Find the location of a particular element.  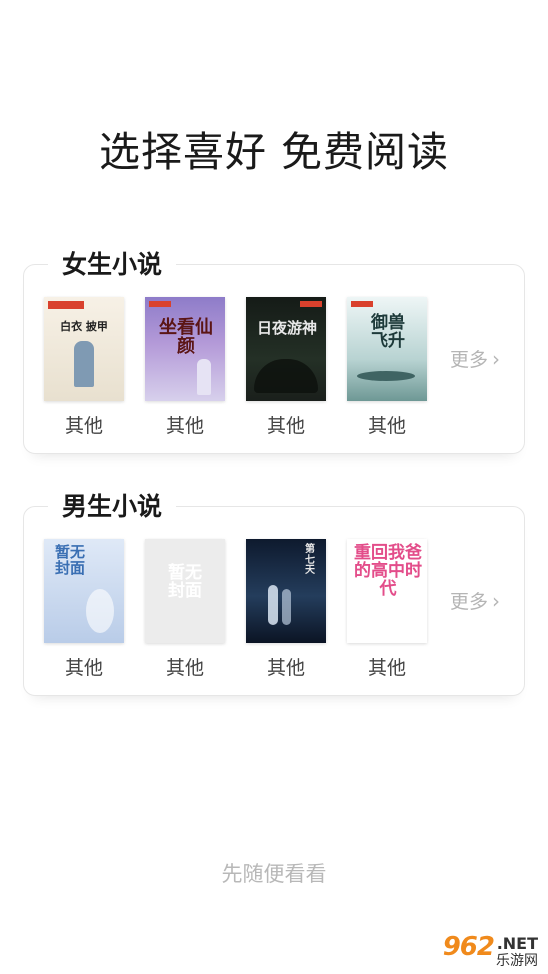

more-link-female: 更多 › is located at coordinates (475, 358).